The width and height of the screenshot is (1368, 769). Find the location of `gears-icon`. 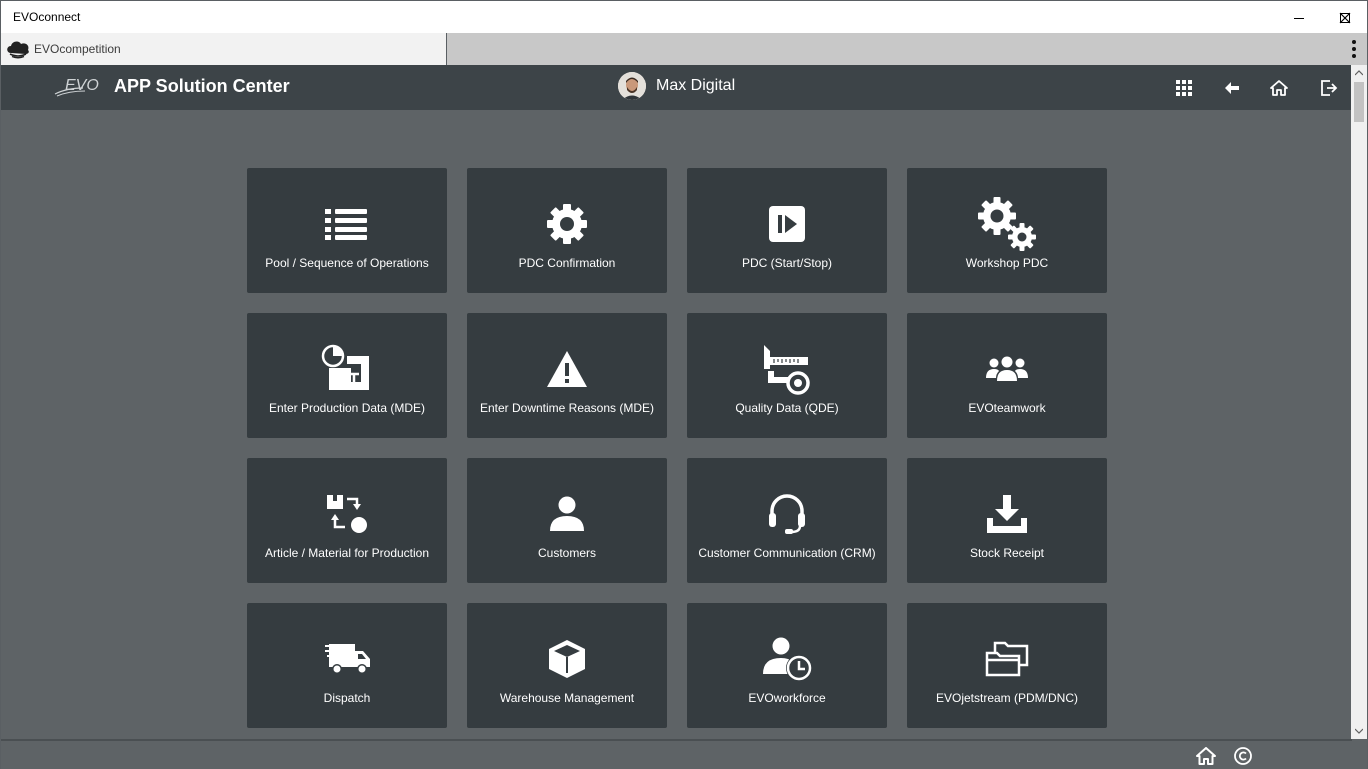

gears-icon is located at coordinates (1007, 224).